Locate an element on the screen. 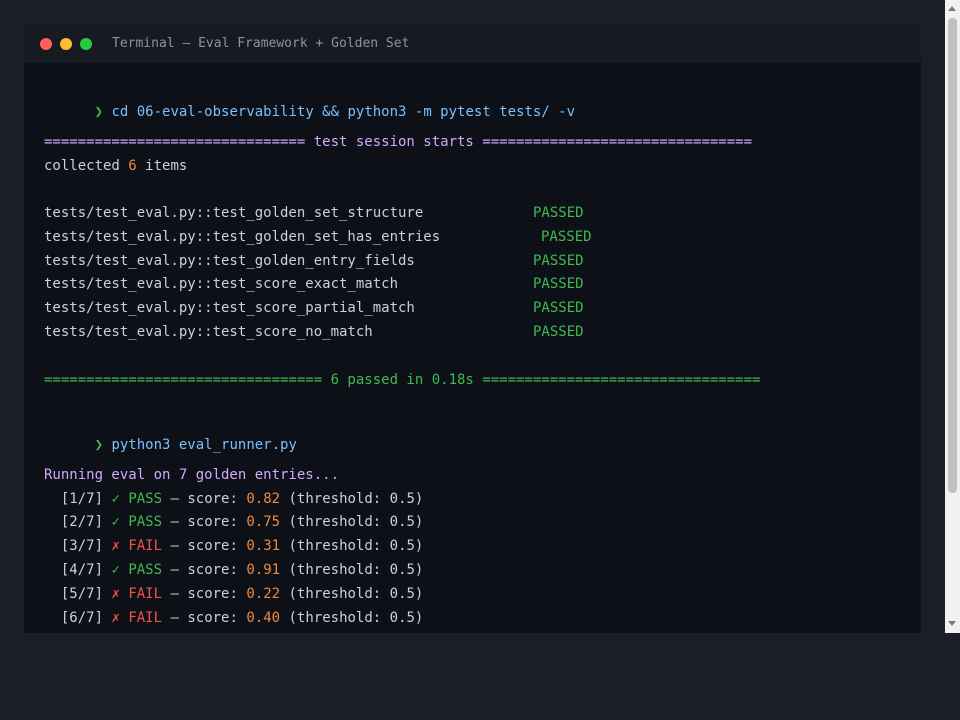 The image size is (960, 720). minimize-button is located at coordinates (66, 43).